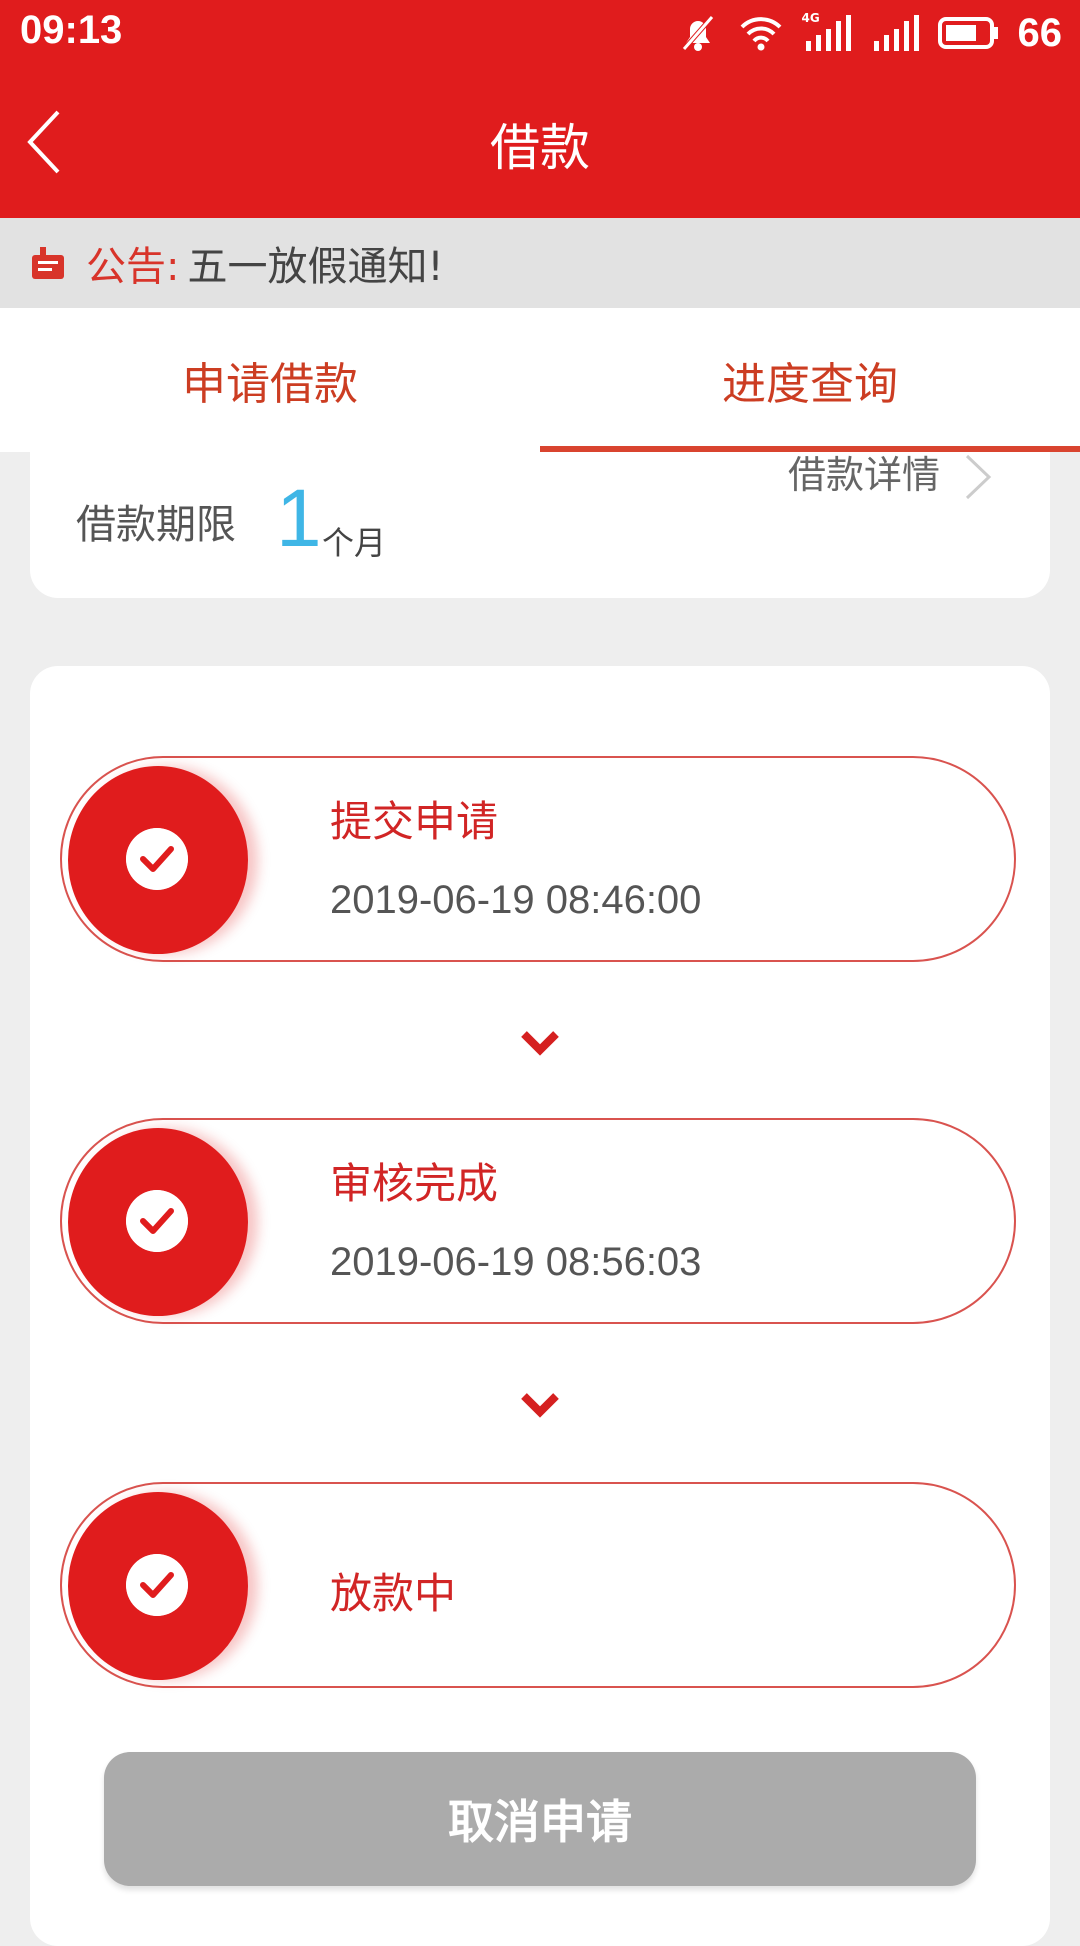 The image size is (1080, 1946). What do you see at coordinates (540, 263) in the screenshot?
I see `notice-bar: 公告: 五一放假通知!` at bounding box center [540, 263].